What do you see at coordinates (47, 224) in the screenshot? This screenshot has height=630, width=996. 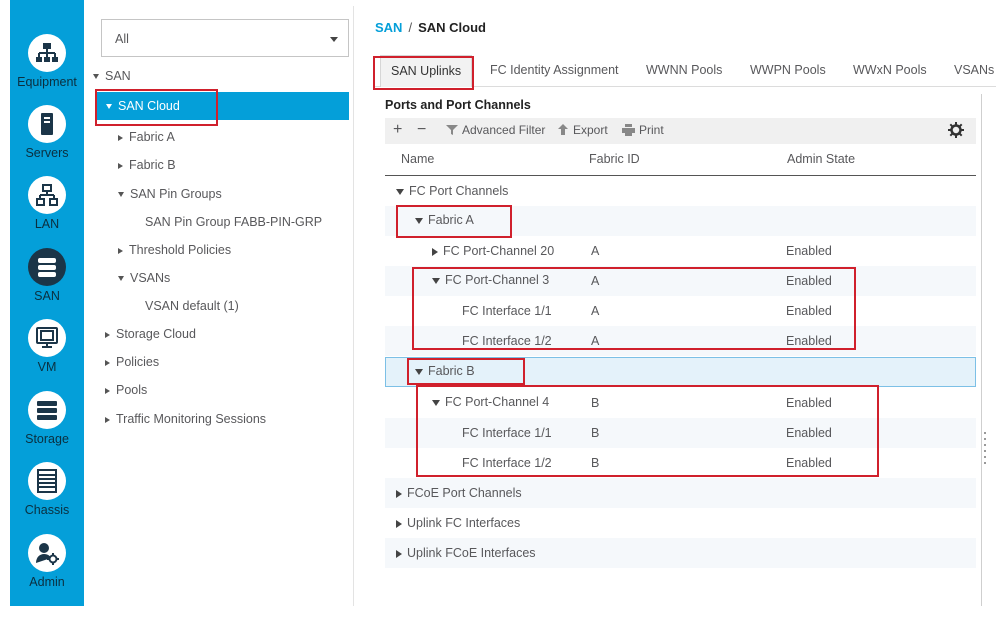 I see `nav-label: LAN` at bounding box center [47, 224].